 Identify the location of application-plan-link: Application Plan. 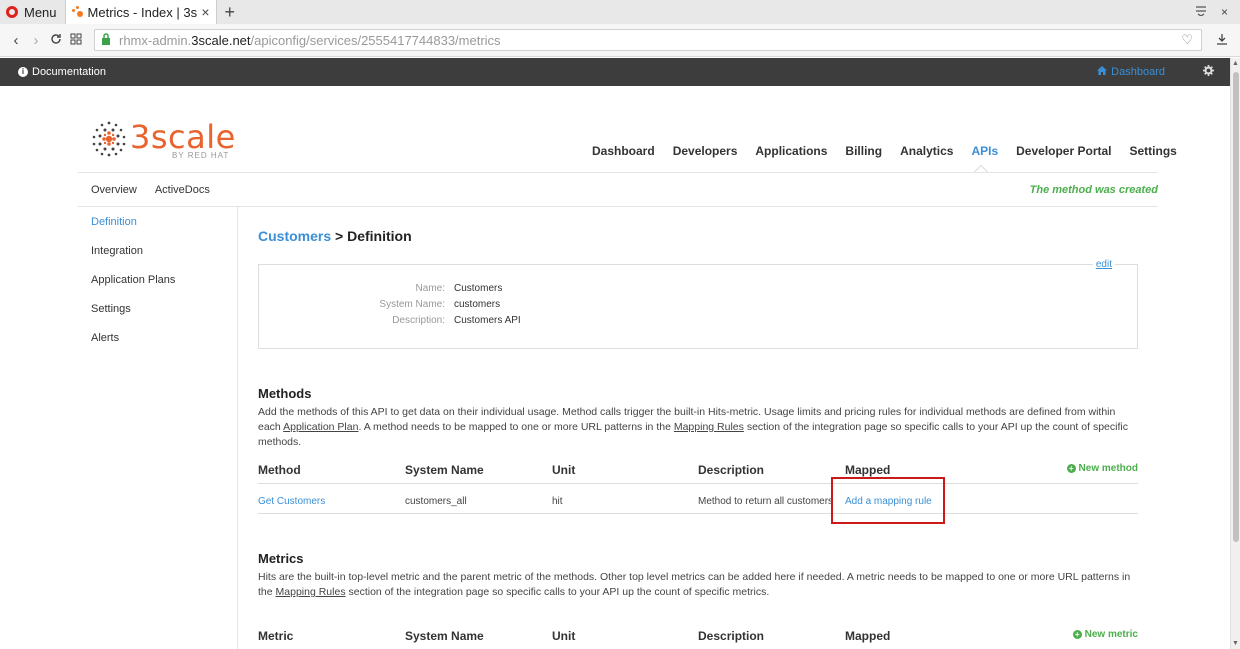
(320, 427).